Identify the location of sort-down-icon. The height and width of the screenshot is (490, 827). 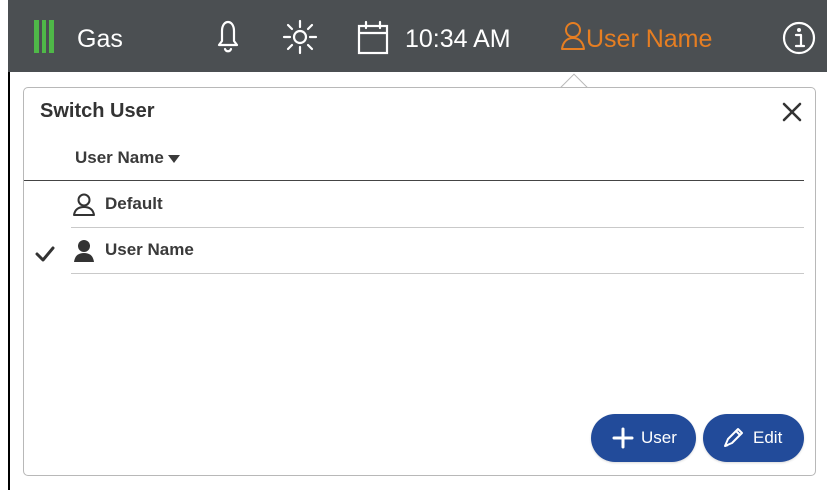
(173, 158).